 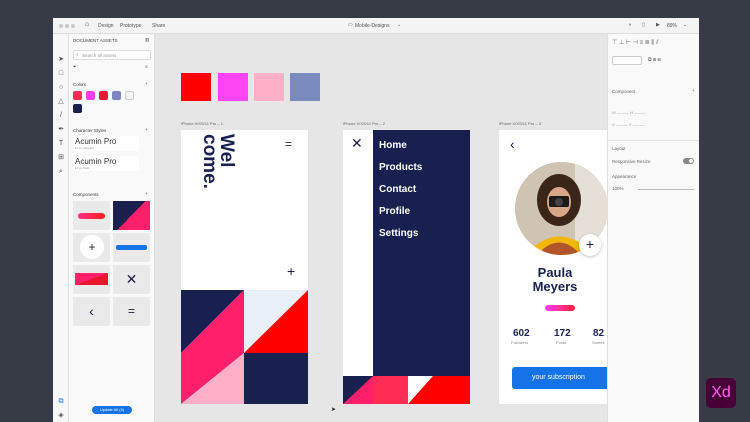 I want to click on add-color-icon: +, so click(x=146, y=83).